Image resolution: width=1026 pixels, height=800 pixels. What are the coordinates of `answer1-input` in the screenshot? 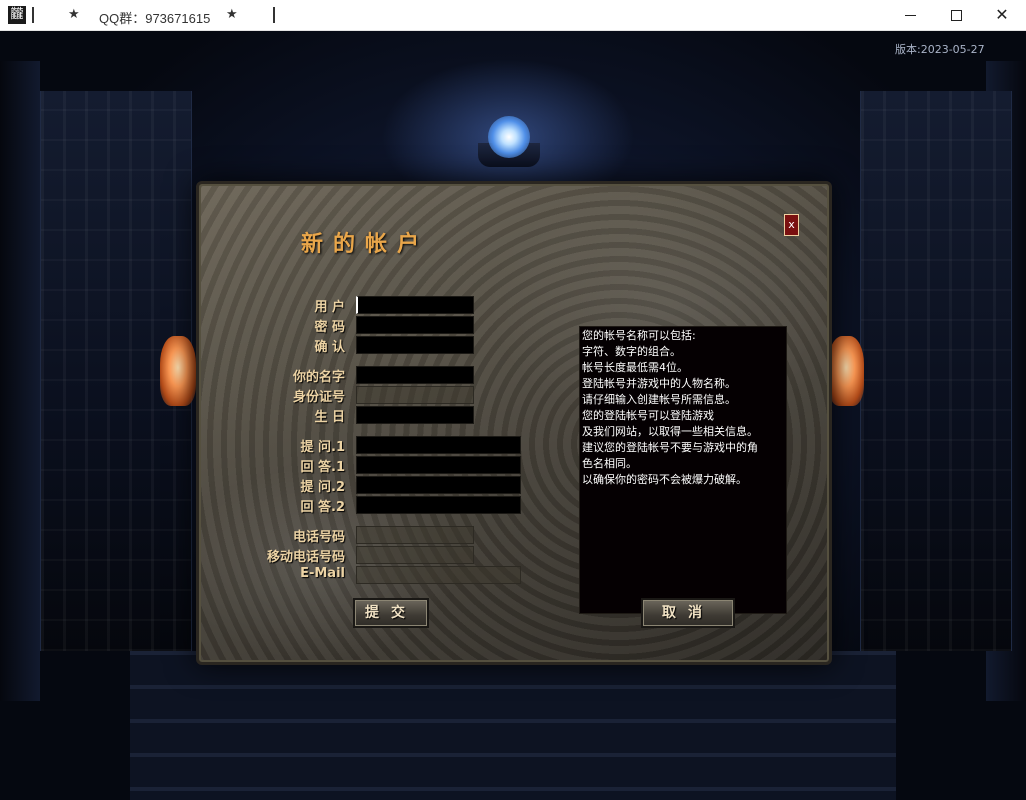 It's located at (438, 465).